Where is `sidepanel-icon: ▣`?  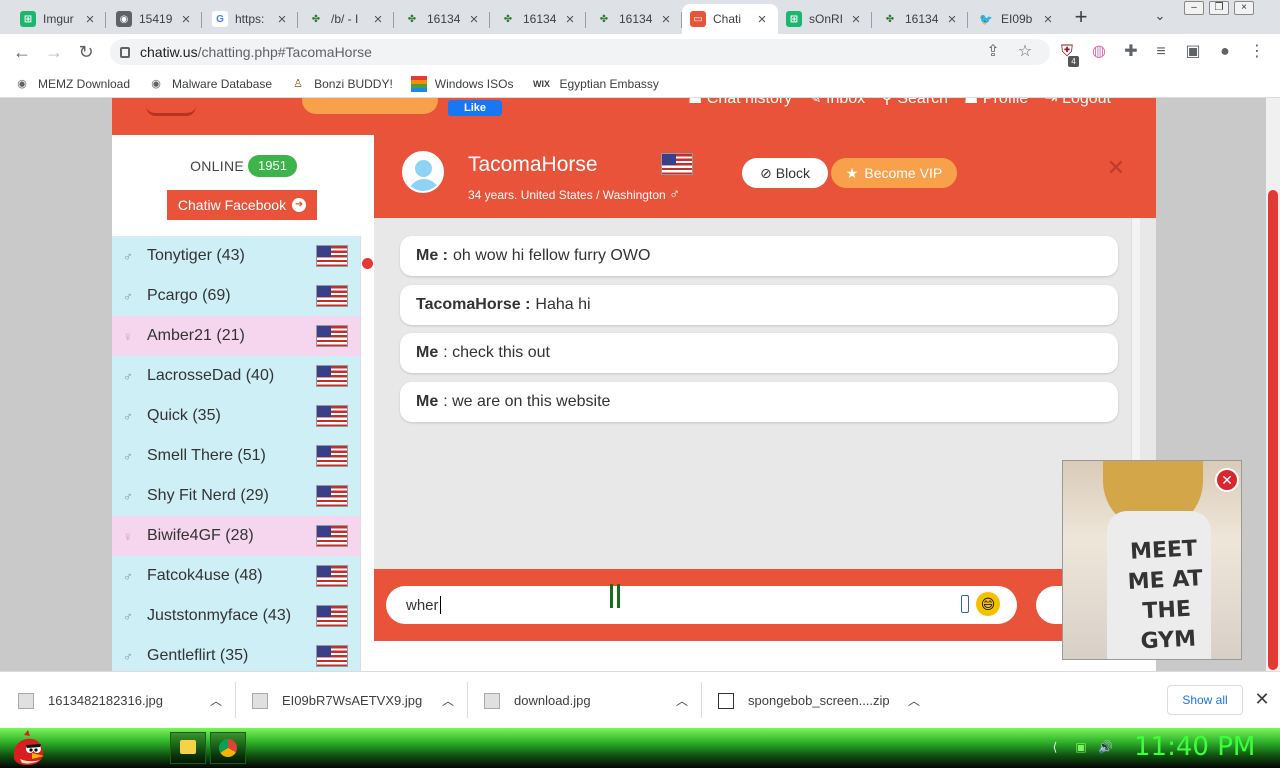
sidepanel-icon: ▣ is located at coordinates (1193, 52).